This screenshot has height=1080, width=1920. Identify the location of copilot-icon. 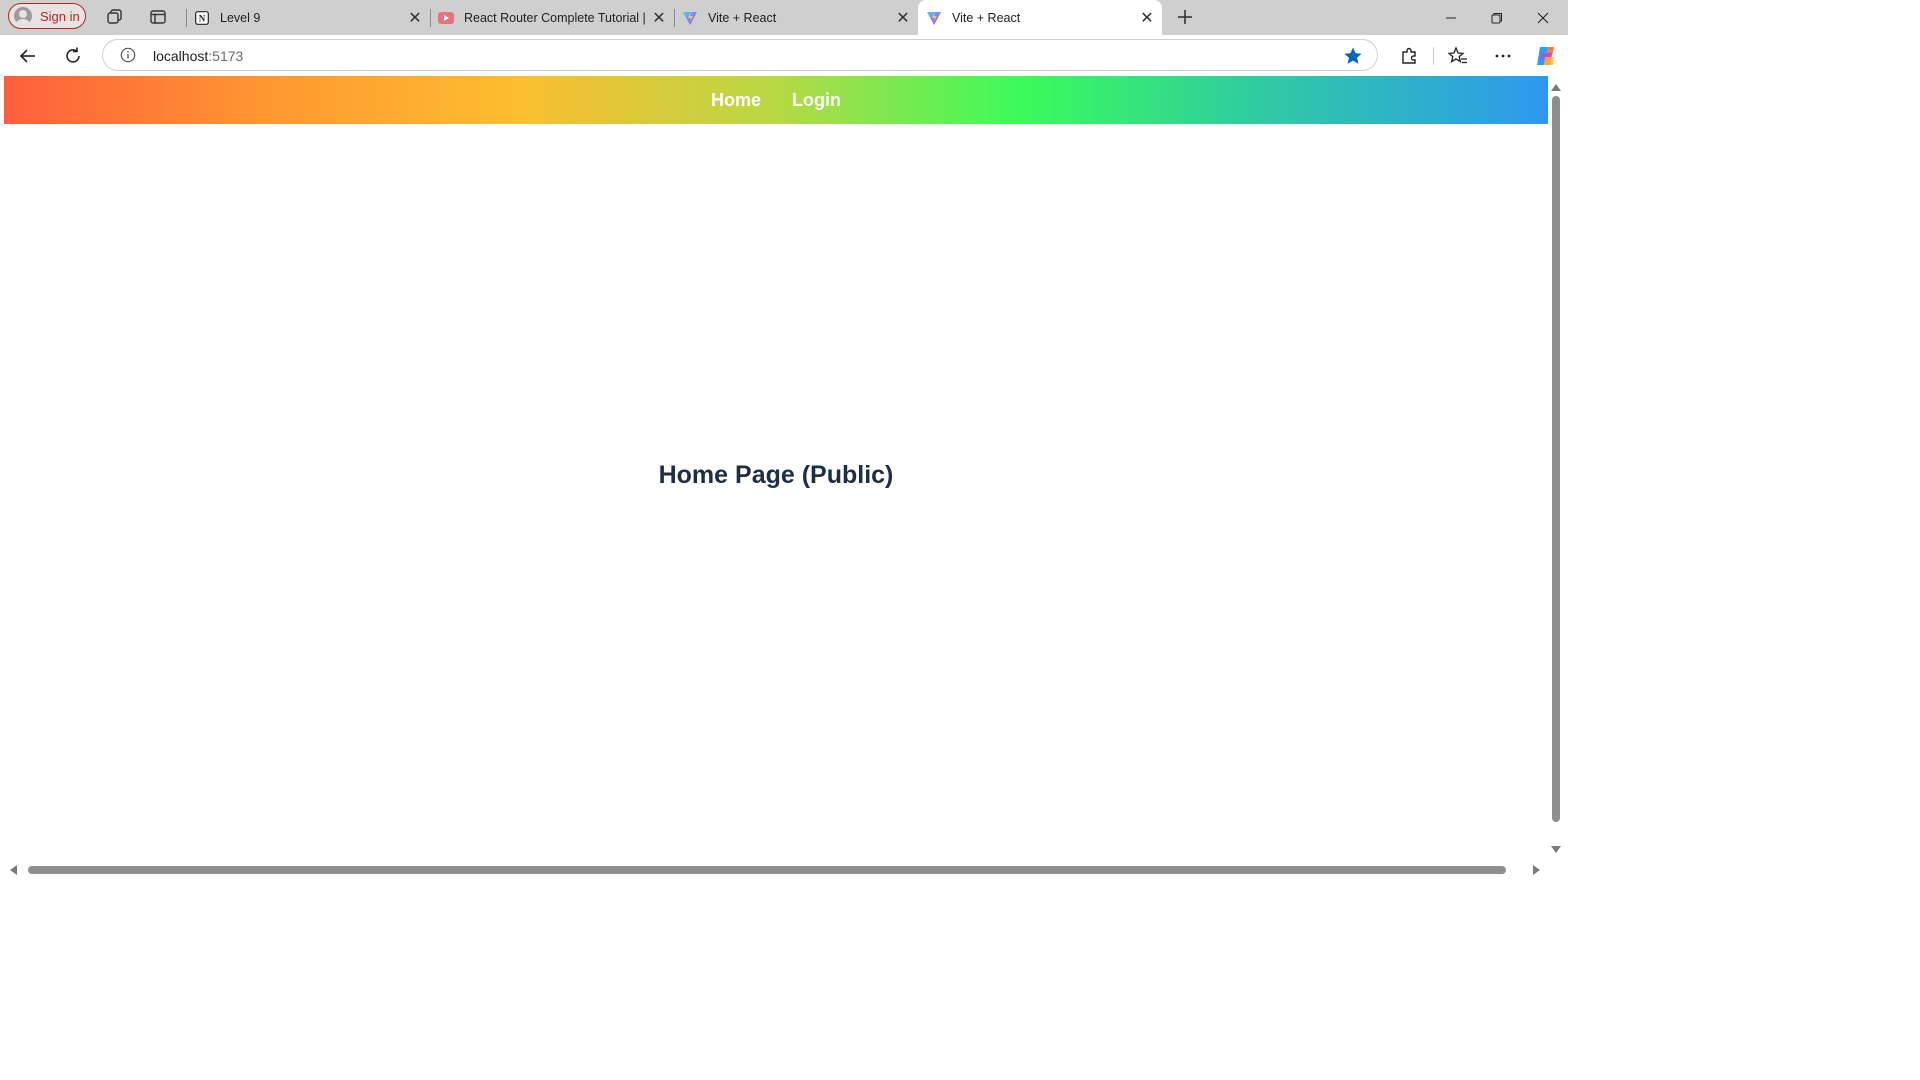
(1545, 56).